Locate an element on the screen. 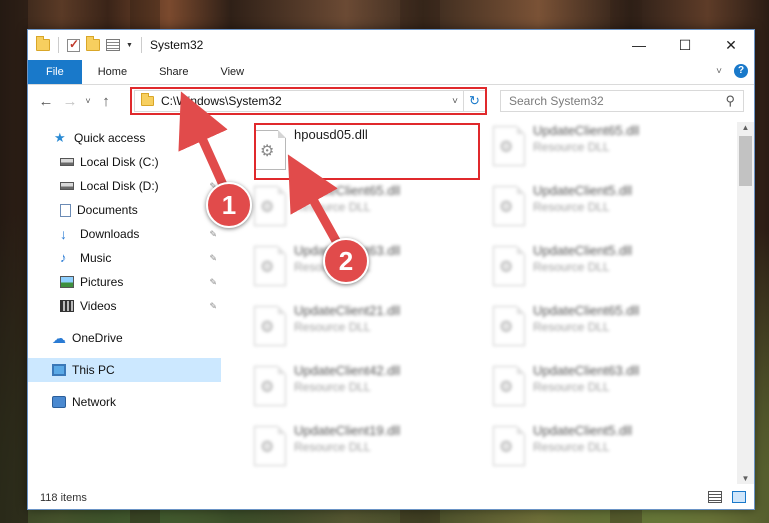 This screenshot has height=523, width=769. forward-button: → is located at coordinates (70, 101).